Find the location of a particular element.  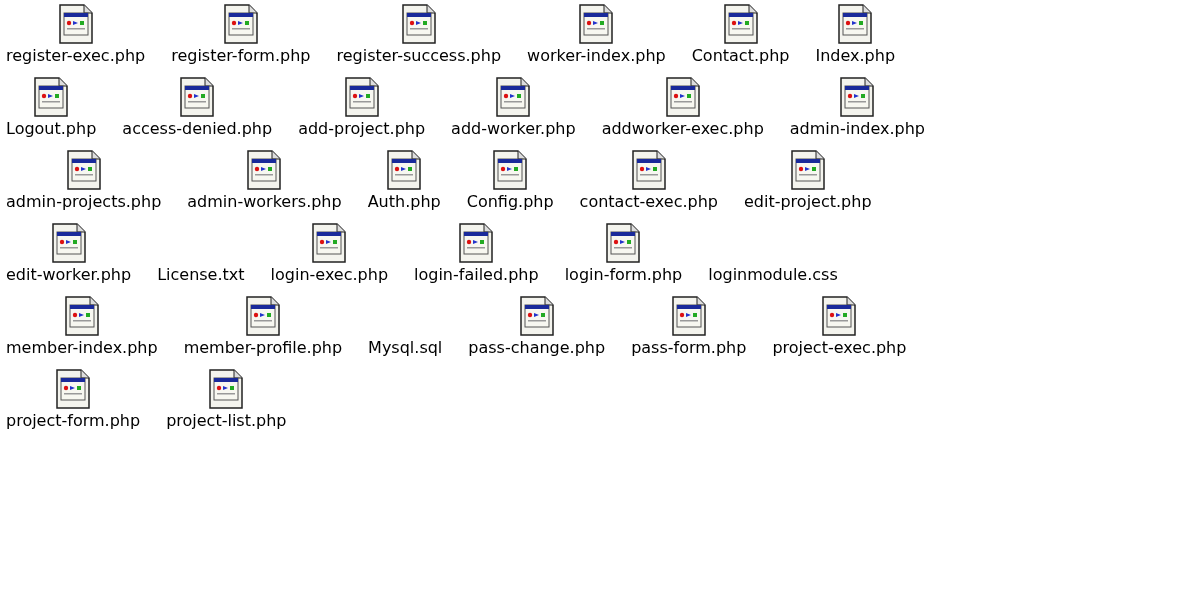

file-name: License.txt is located at coordinates (201, 275).